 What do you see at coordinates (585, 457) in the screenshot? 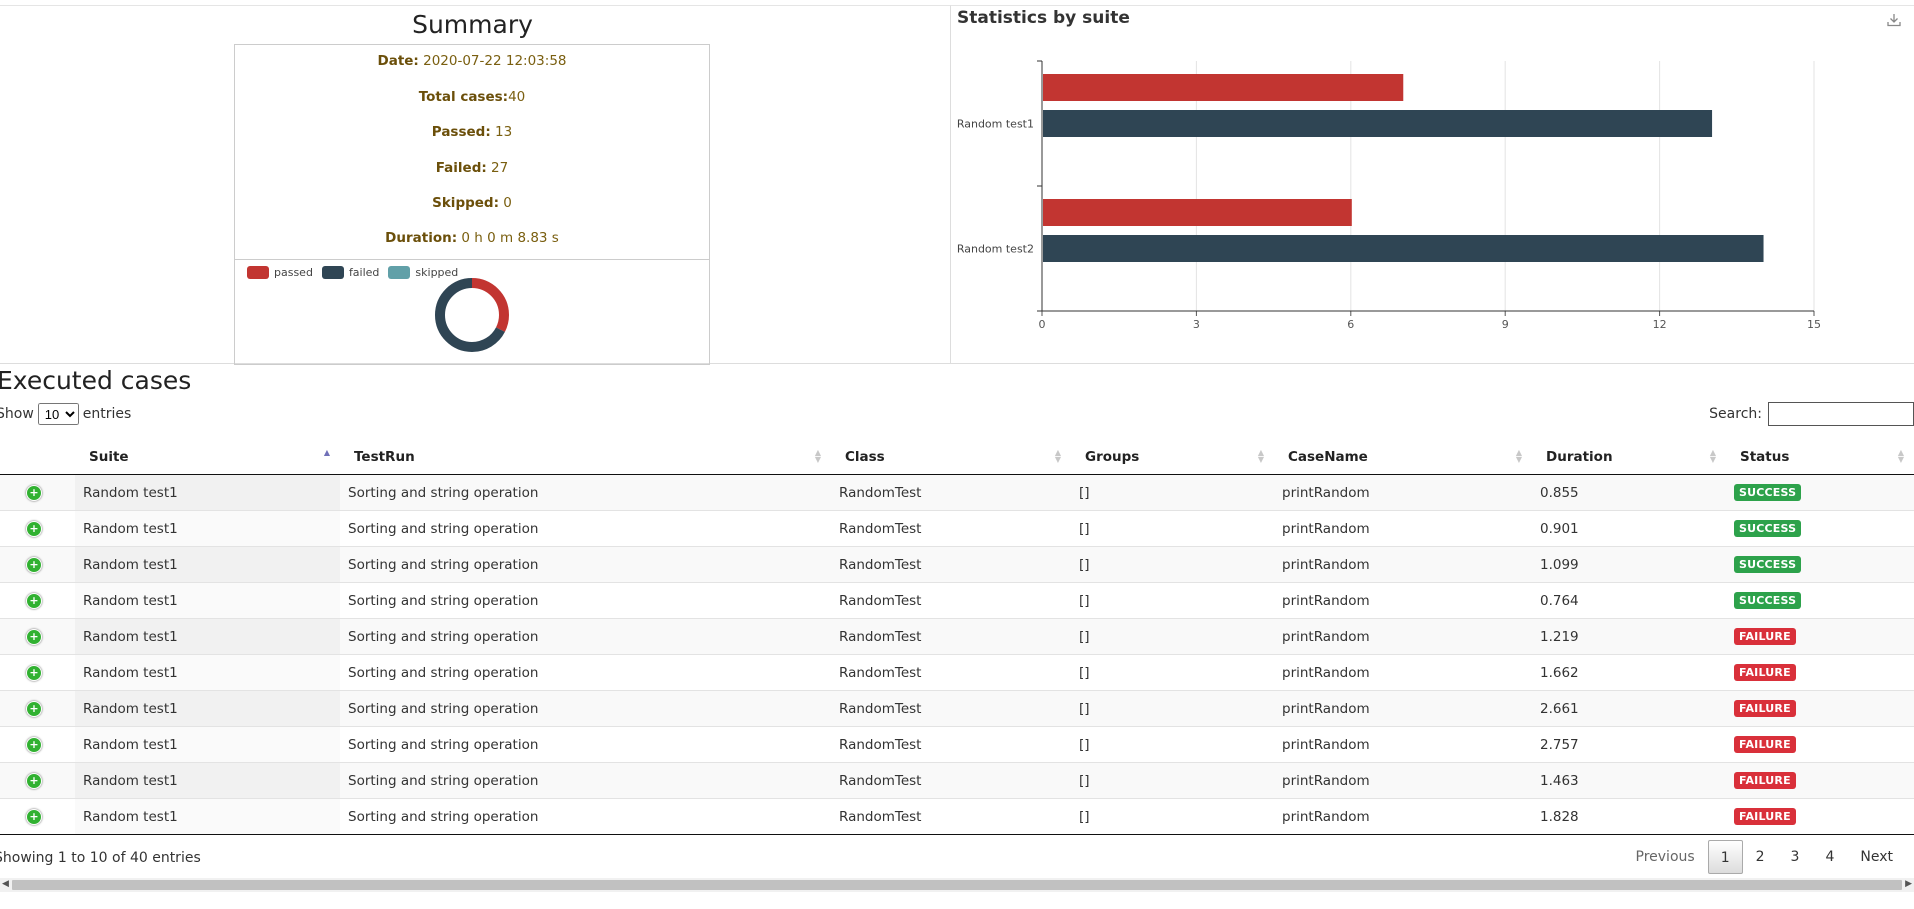
I see `col-header-testrun: TestRun ▲ ▼` at bounding box center [585, 457].